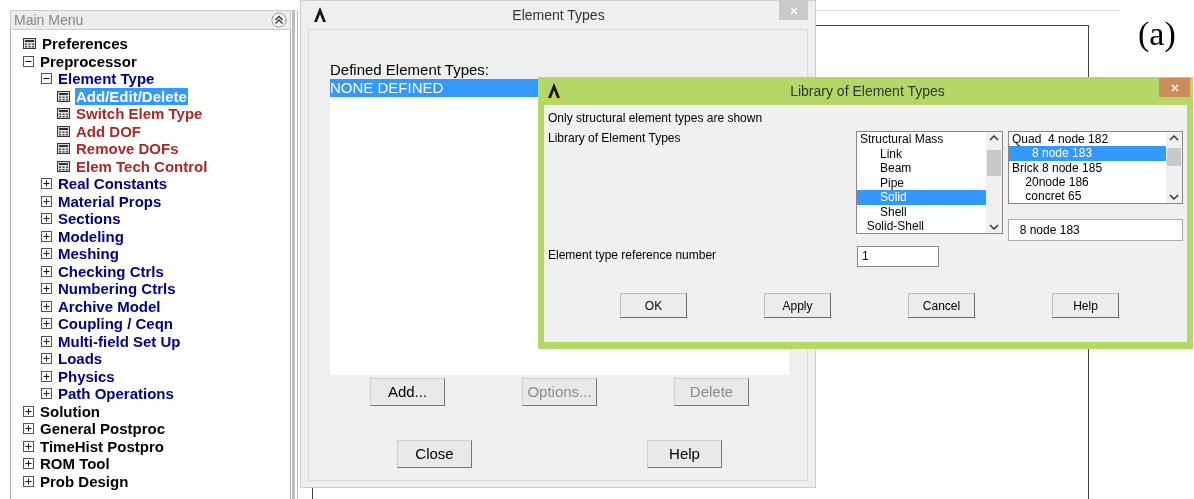 This screenshot has height=499, width=1194. Describe the element at coordinates (867, 91) in the screenshot. I see `dialog-title: Library of Element Types` at that location.